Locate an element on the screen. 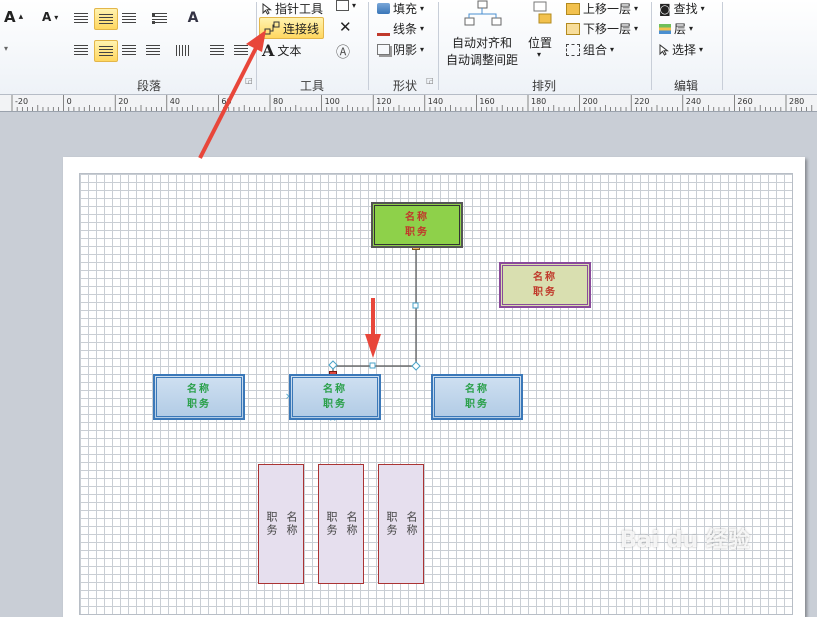 The width and height of the screenshot is (817, 617). shape-dialog-launcher-icon: ◲ is located at coordinates (430, 80).